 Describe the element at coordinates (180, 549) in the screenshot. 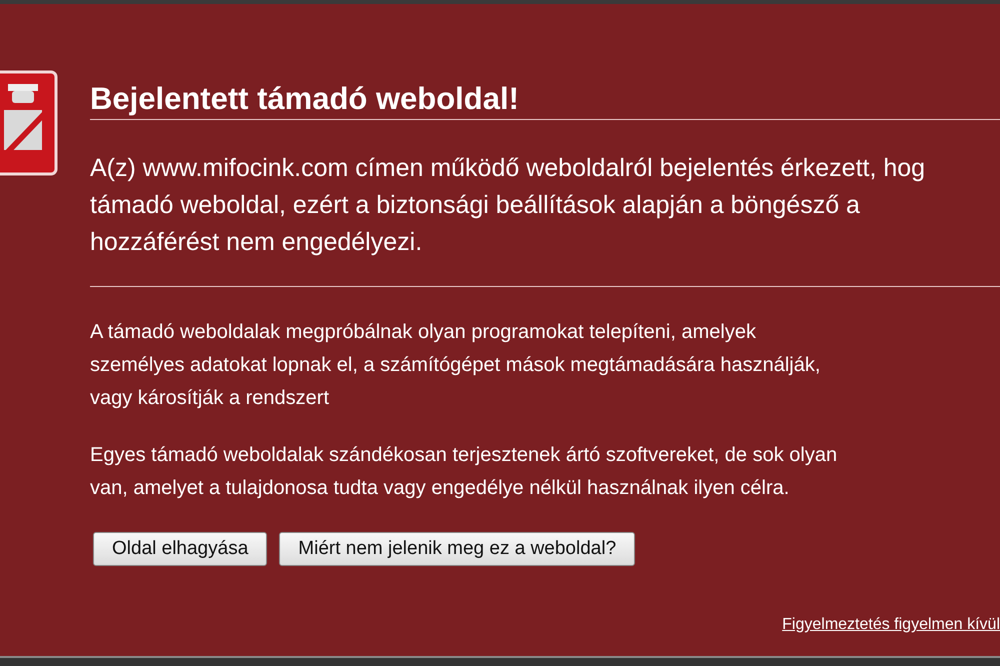

I see `action-button: Oldal elhagyása` at that location.